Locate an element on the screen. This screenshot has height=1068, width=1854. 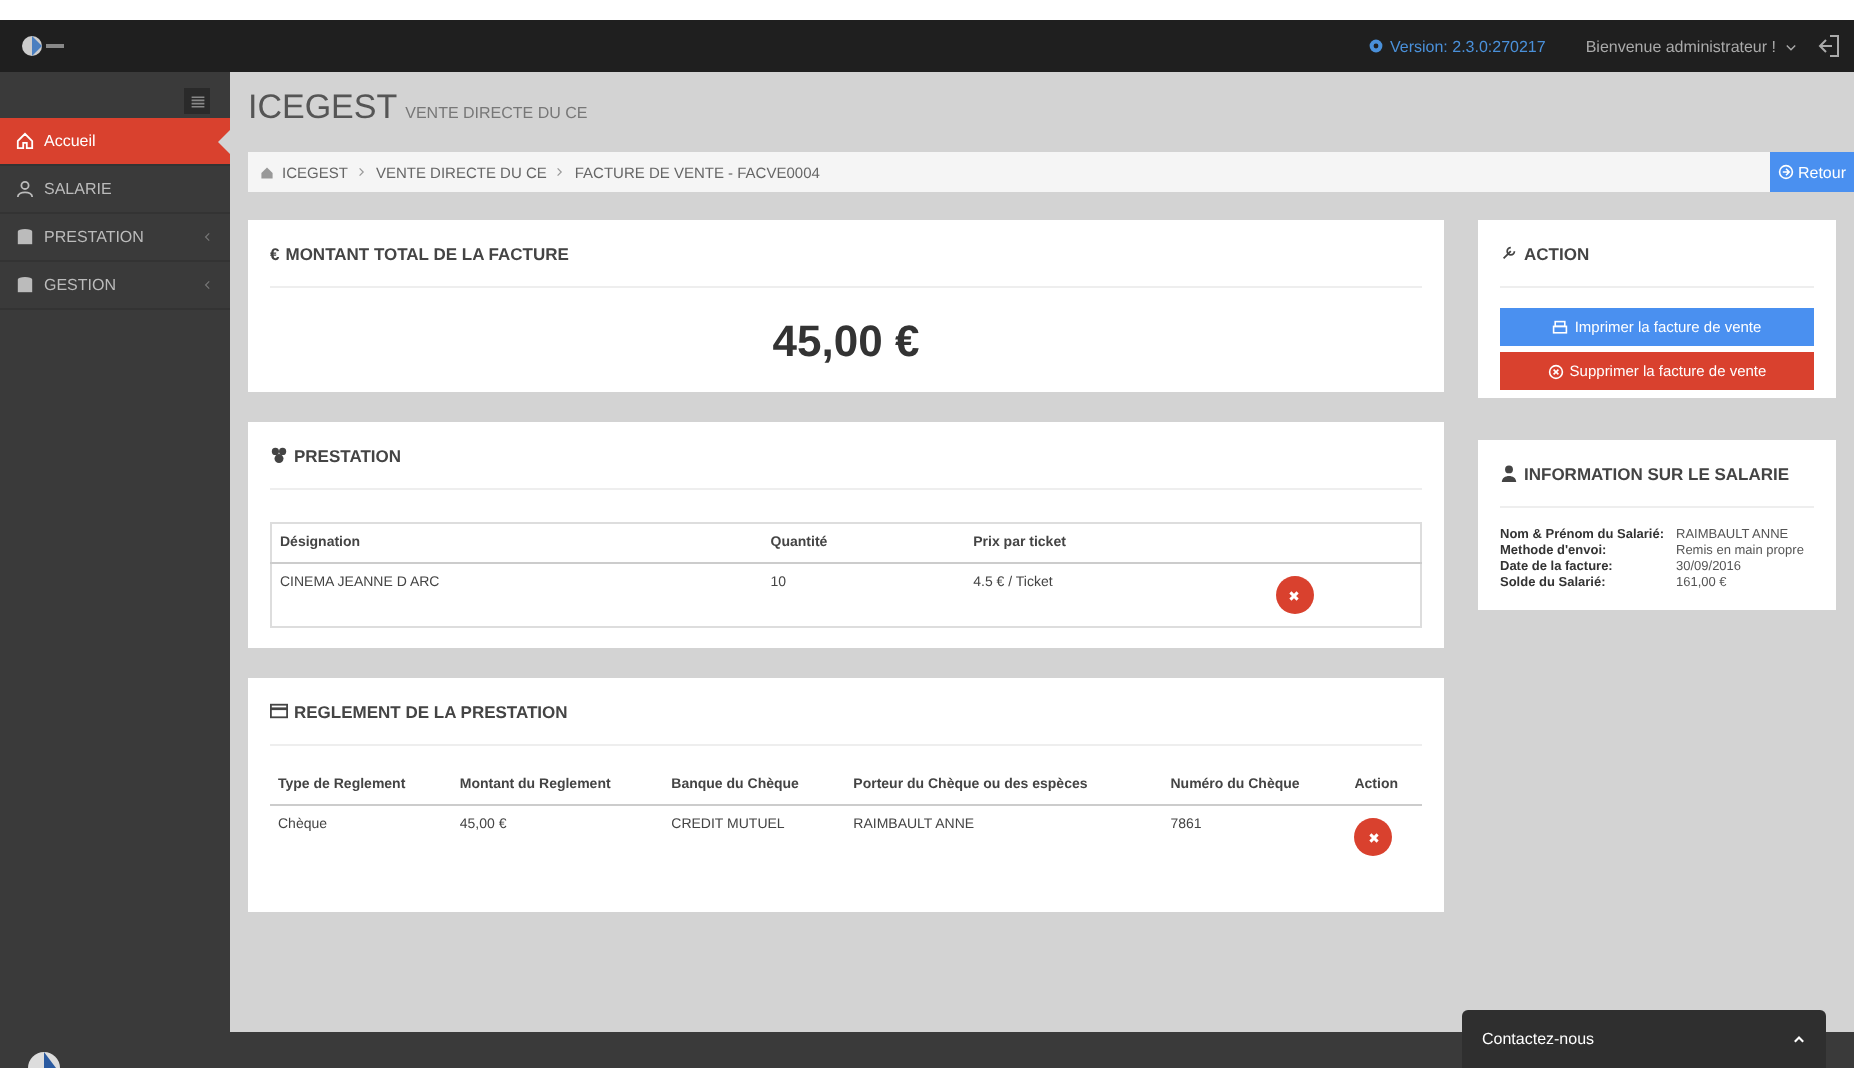
card-title: REGLEMENT DE LA PRESTATION is located at coordinates (431, 711).